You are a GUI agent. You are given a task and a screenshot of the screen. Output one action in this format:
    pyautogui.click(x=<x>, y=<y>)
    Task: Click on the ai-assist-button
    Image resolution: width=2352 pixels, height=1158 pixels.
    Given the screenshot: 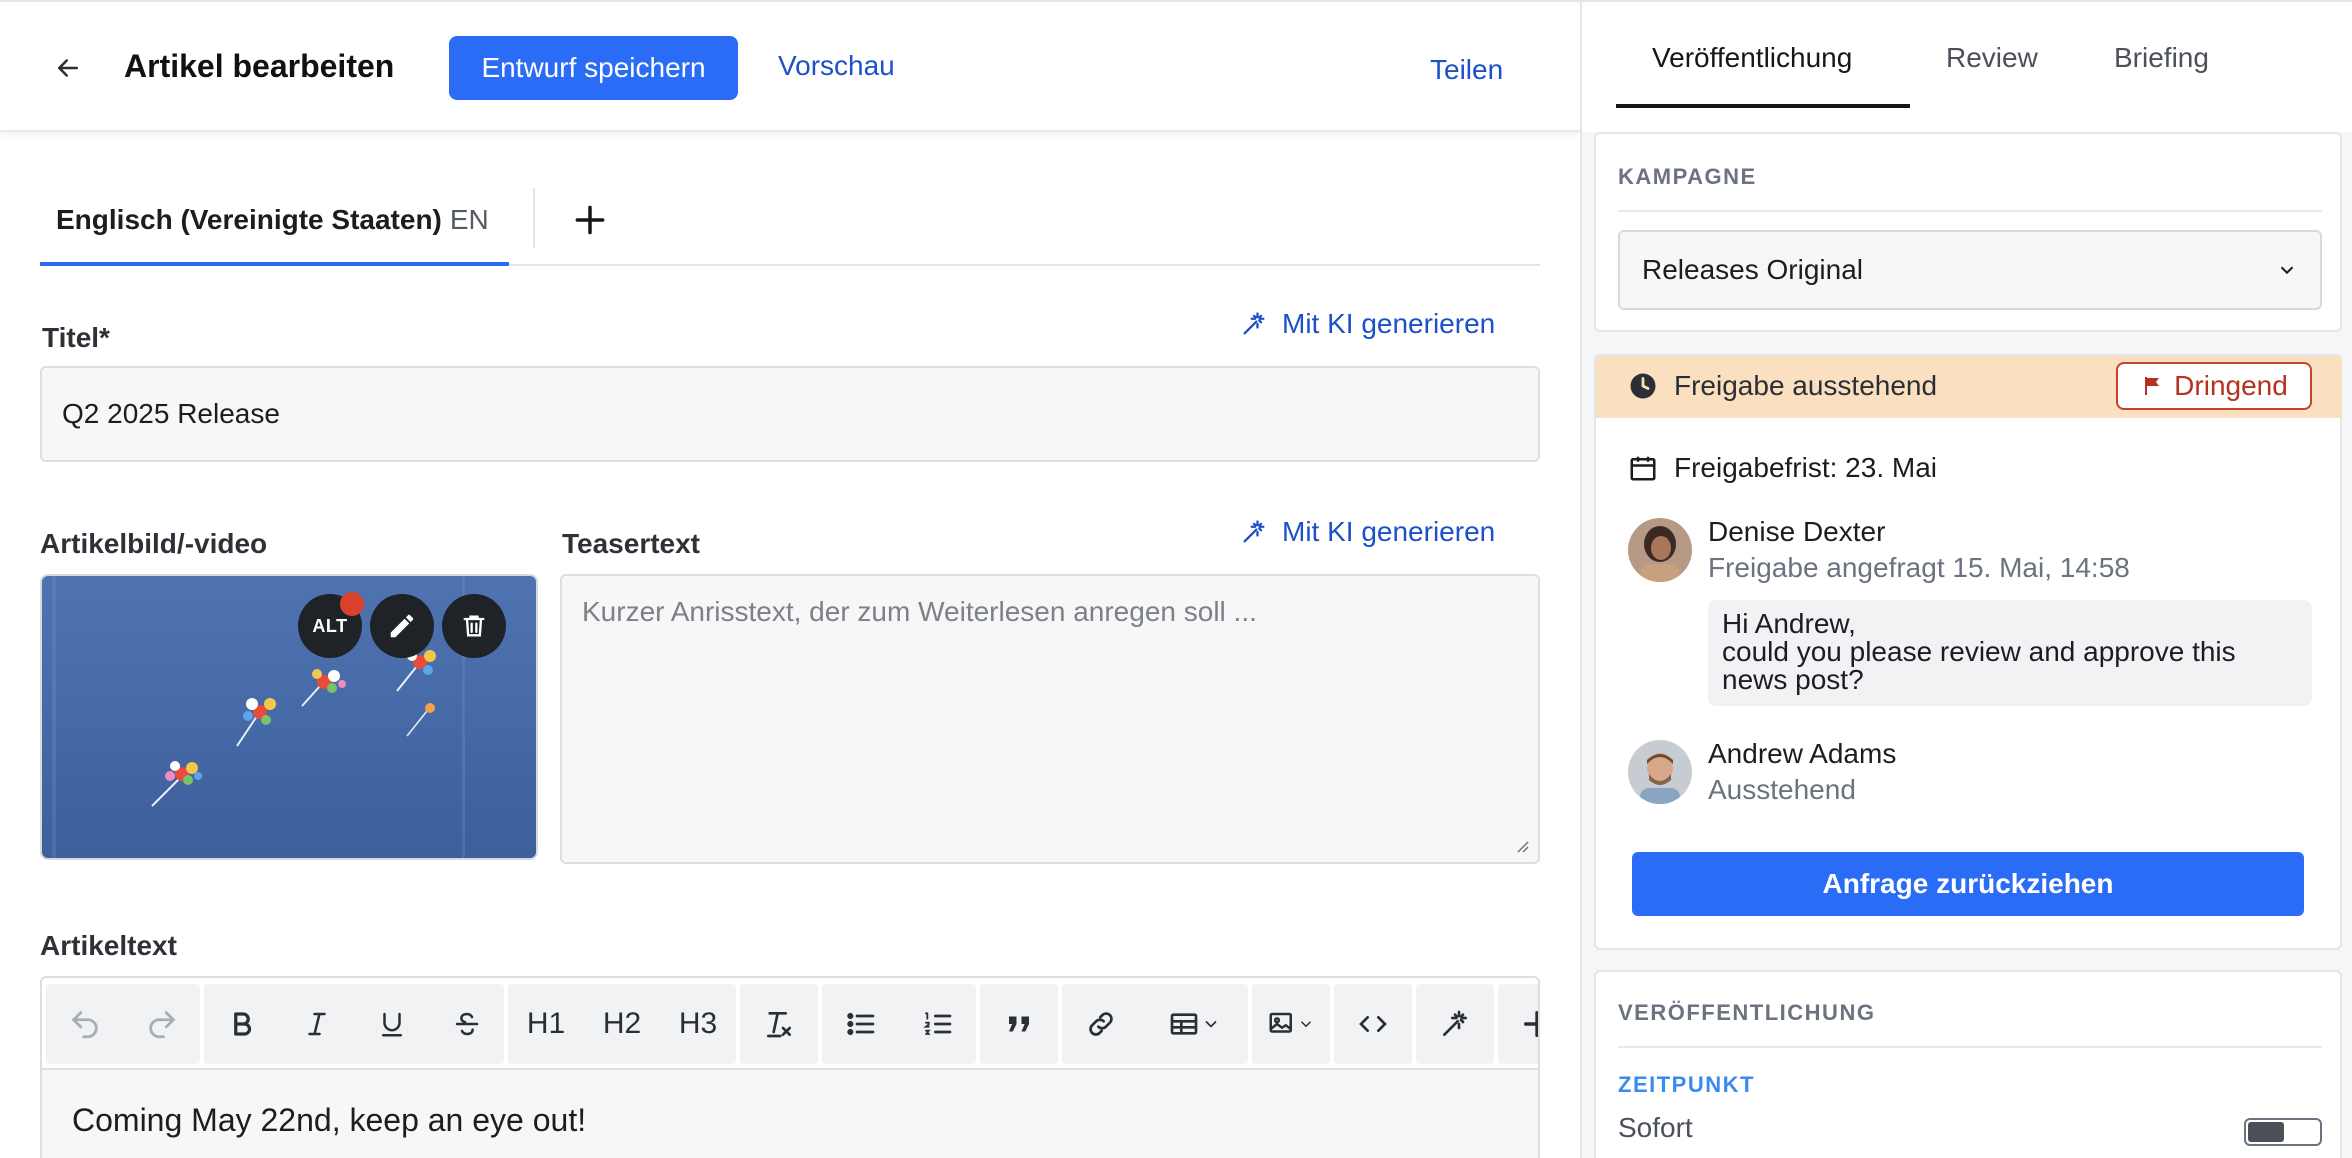 What is the action you would take?
    pyautogui.click(x=1455, y=1024)
    